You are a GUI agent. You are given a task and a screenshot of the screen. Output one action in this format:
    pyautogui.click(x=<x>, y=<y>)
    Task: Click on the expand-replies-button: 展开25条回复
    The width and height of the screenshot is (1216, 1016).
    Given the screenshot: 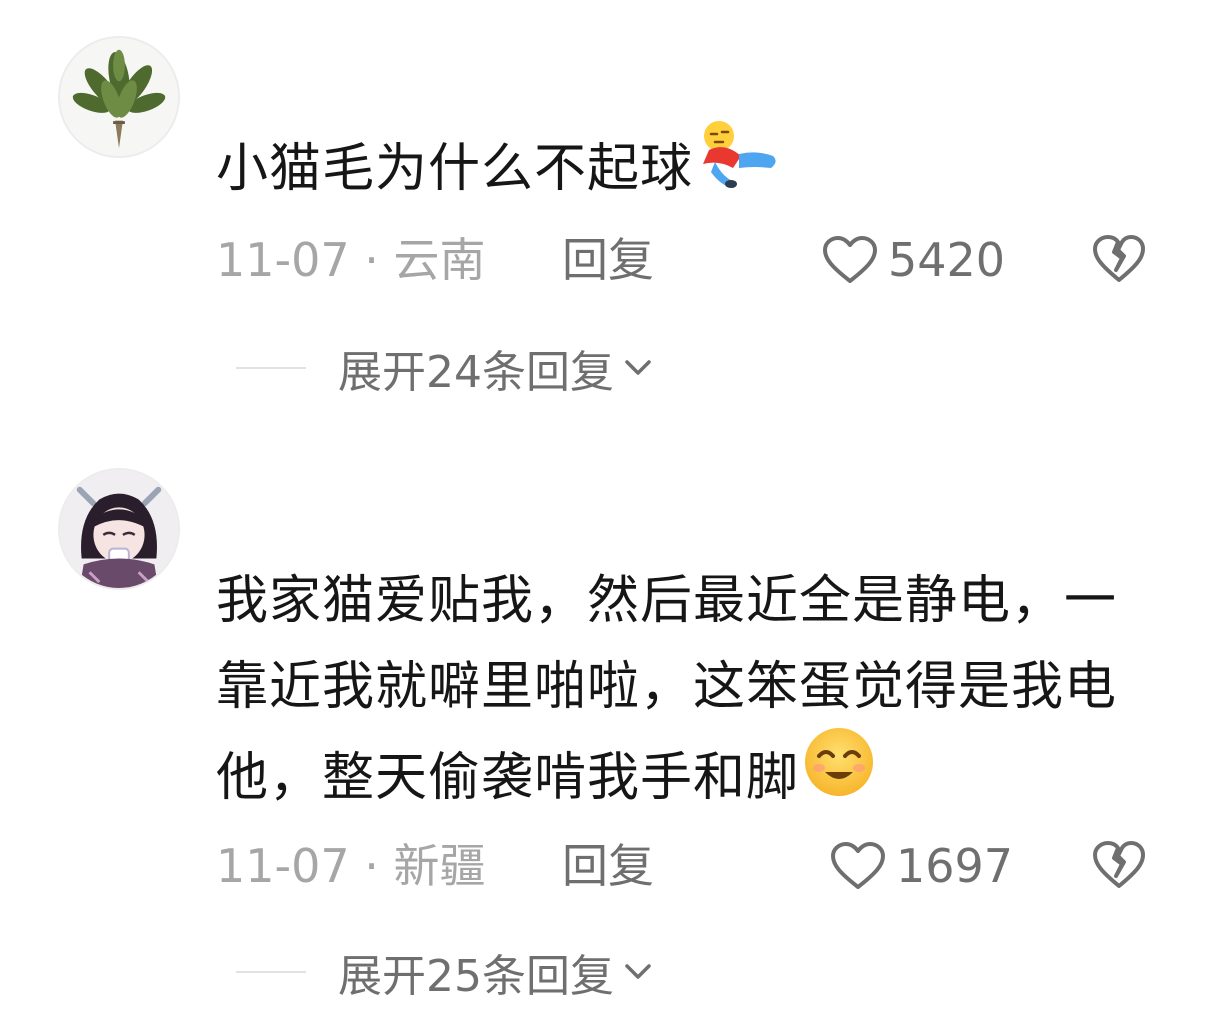 What is the action you would take?
    pyautogui.click(x=444, y=973)
    